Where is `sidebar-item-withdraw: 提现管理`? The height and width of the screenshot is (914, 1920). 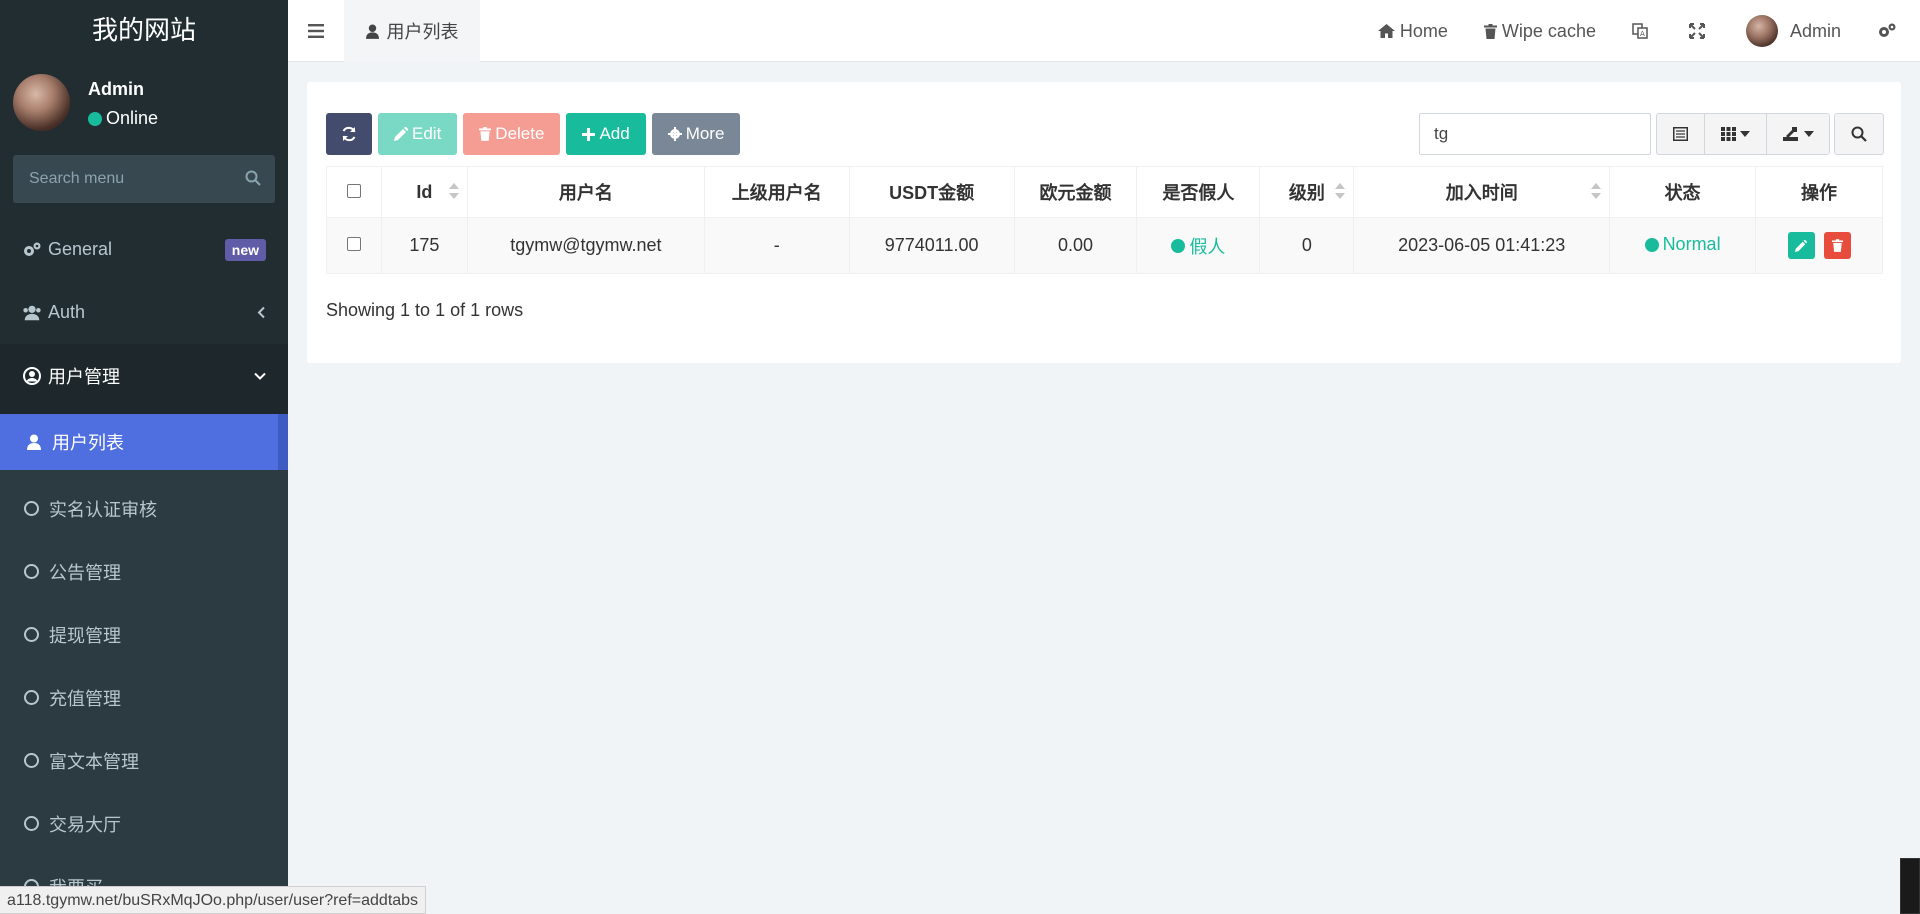 sidebar-item-withdraw: 提现管理 is located at coordinates (144, 634).